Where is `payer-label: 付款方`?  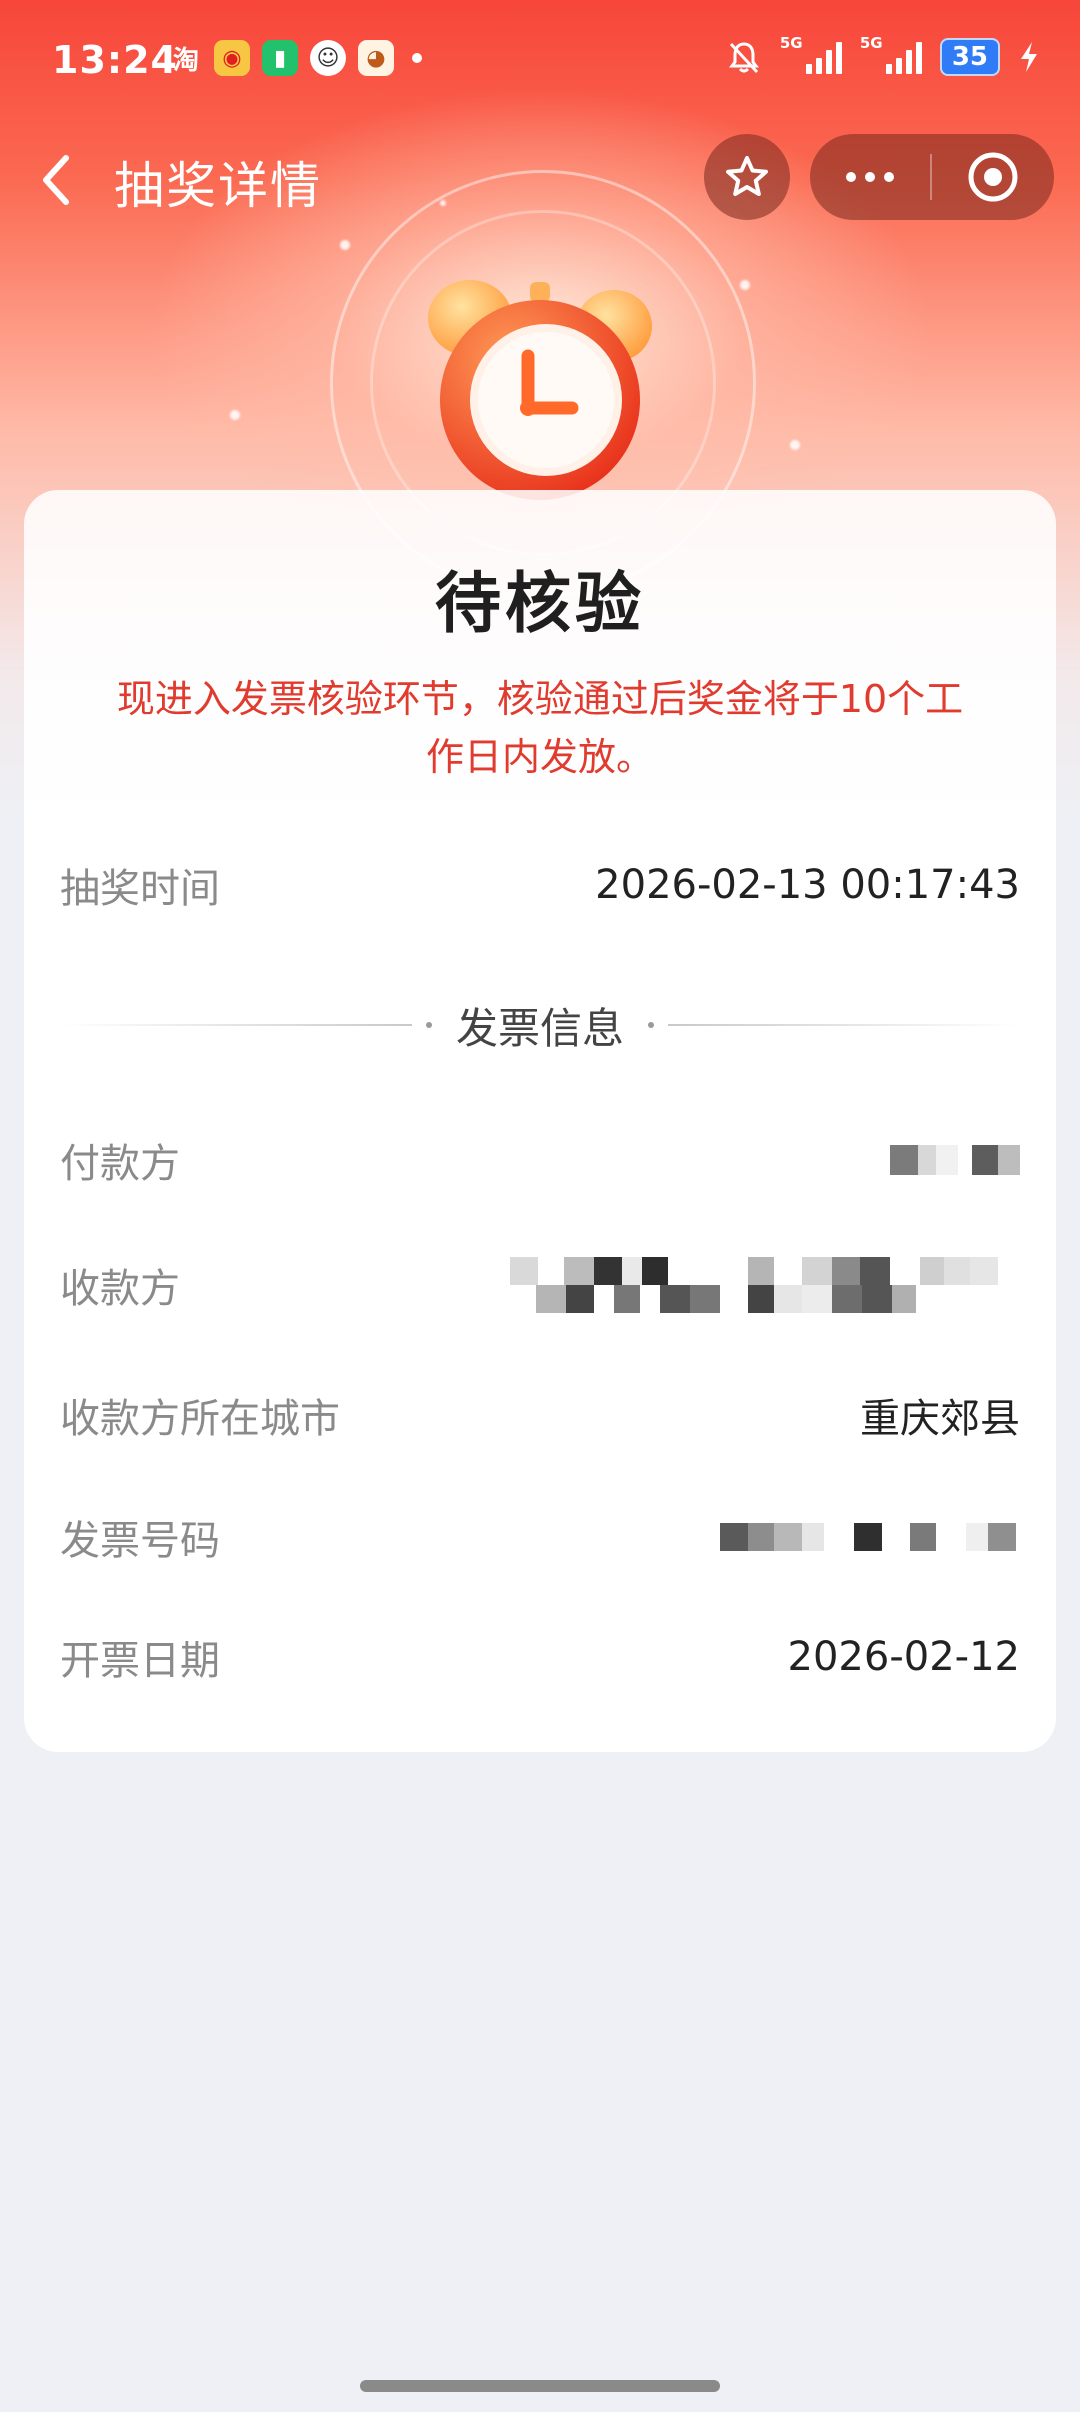 payer-label: 付款方 is located at coordinates (120, 1164).